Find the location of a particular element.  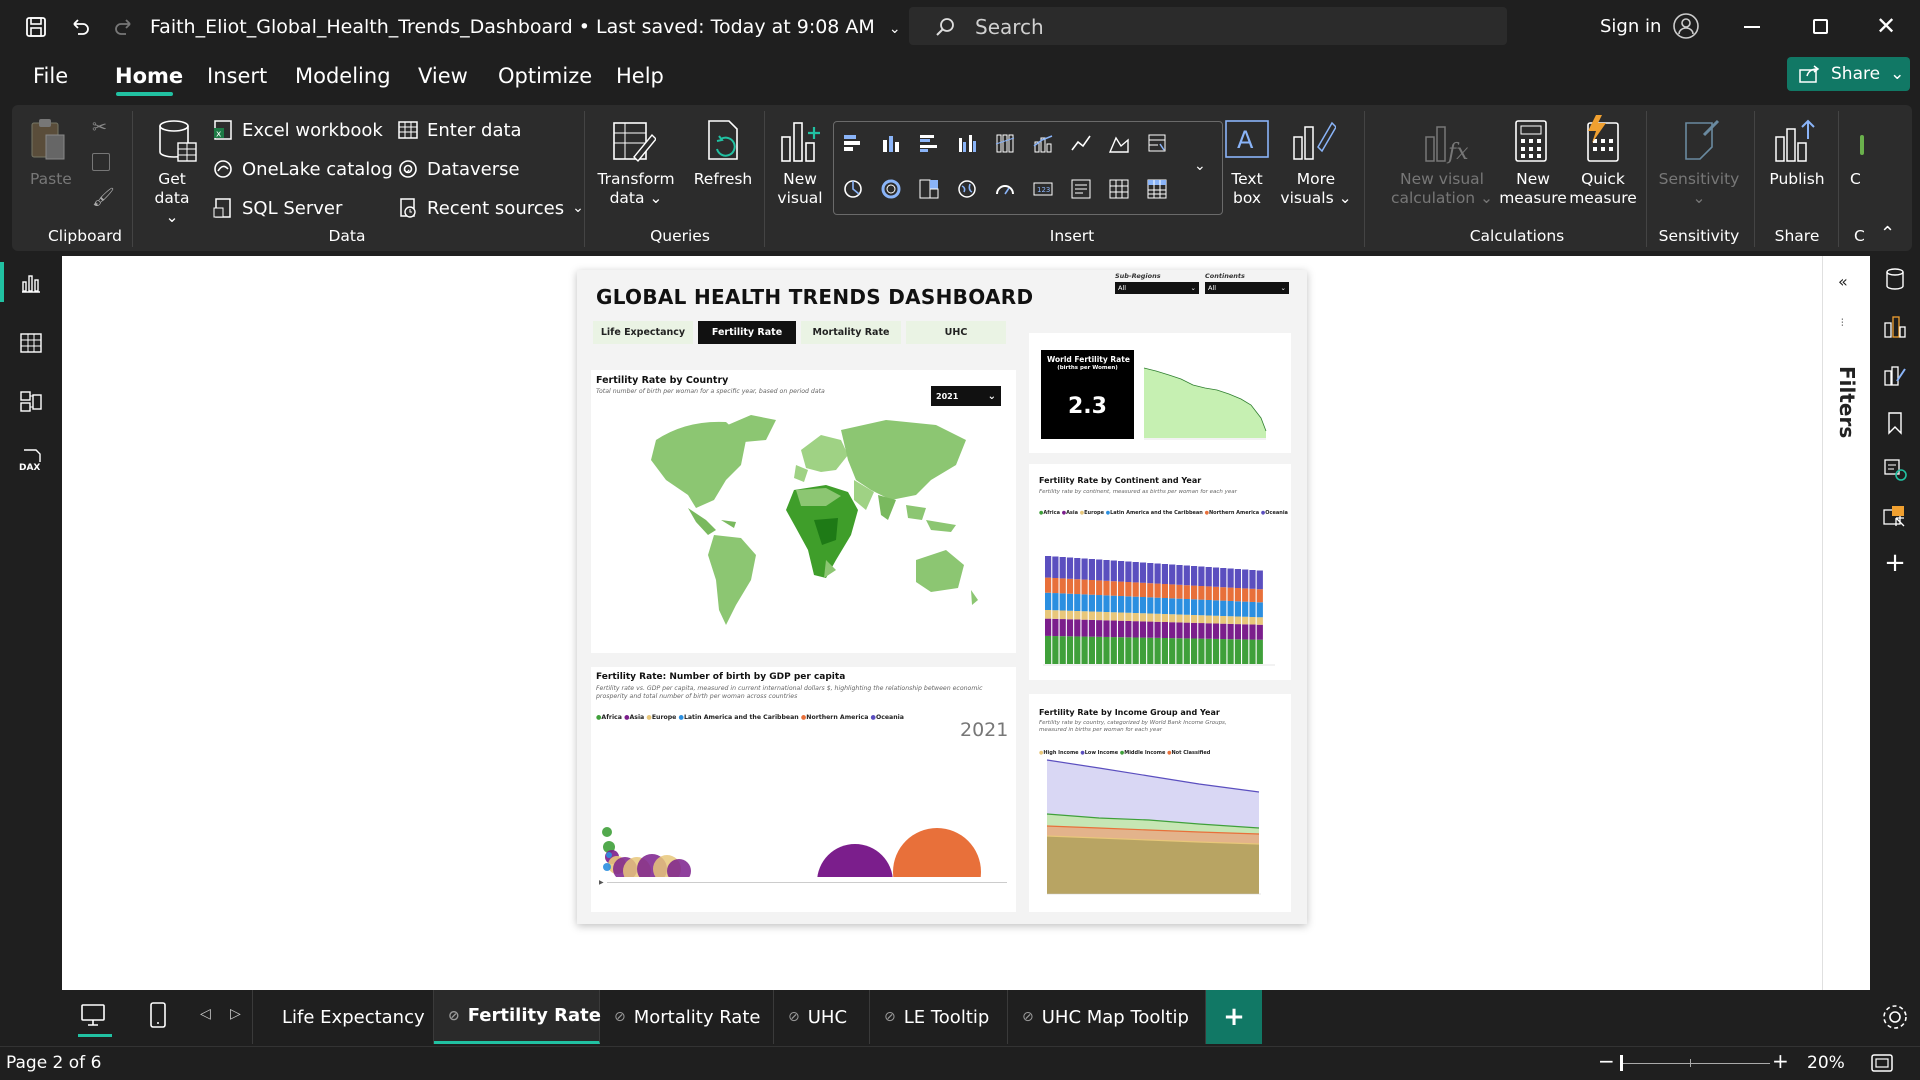

menu-home: Home is located at coordinates (149, 76).